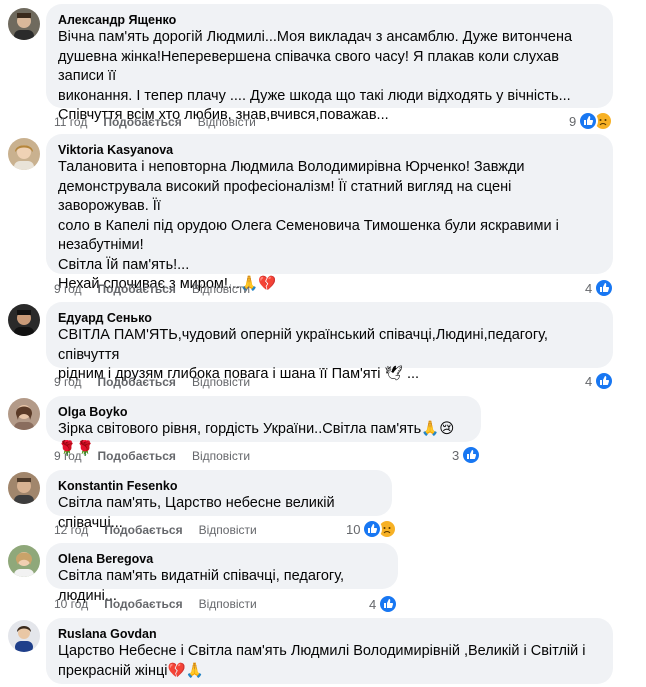  Describe the element at coordinates (329, 150) in the screenshot. I see `comment-author: Viktoria Kasyanova` at that location.